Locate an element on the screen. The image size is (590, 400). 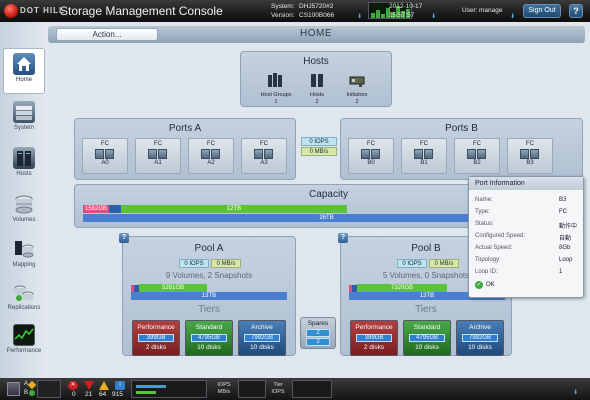
status-download-icon: ⬇ is located at coordinates (575, 392).